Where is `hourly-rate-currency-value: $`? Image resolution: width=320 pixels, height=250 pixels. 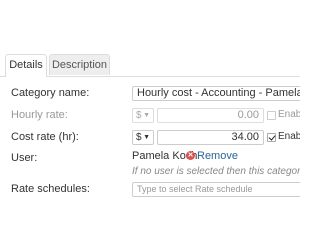 hourly-rate-currency-value: $ is located at coordinates (139, 115).